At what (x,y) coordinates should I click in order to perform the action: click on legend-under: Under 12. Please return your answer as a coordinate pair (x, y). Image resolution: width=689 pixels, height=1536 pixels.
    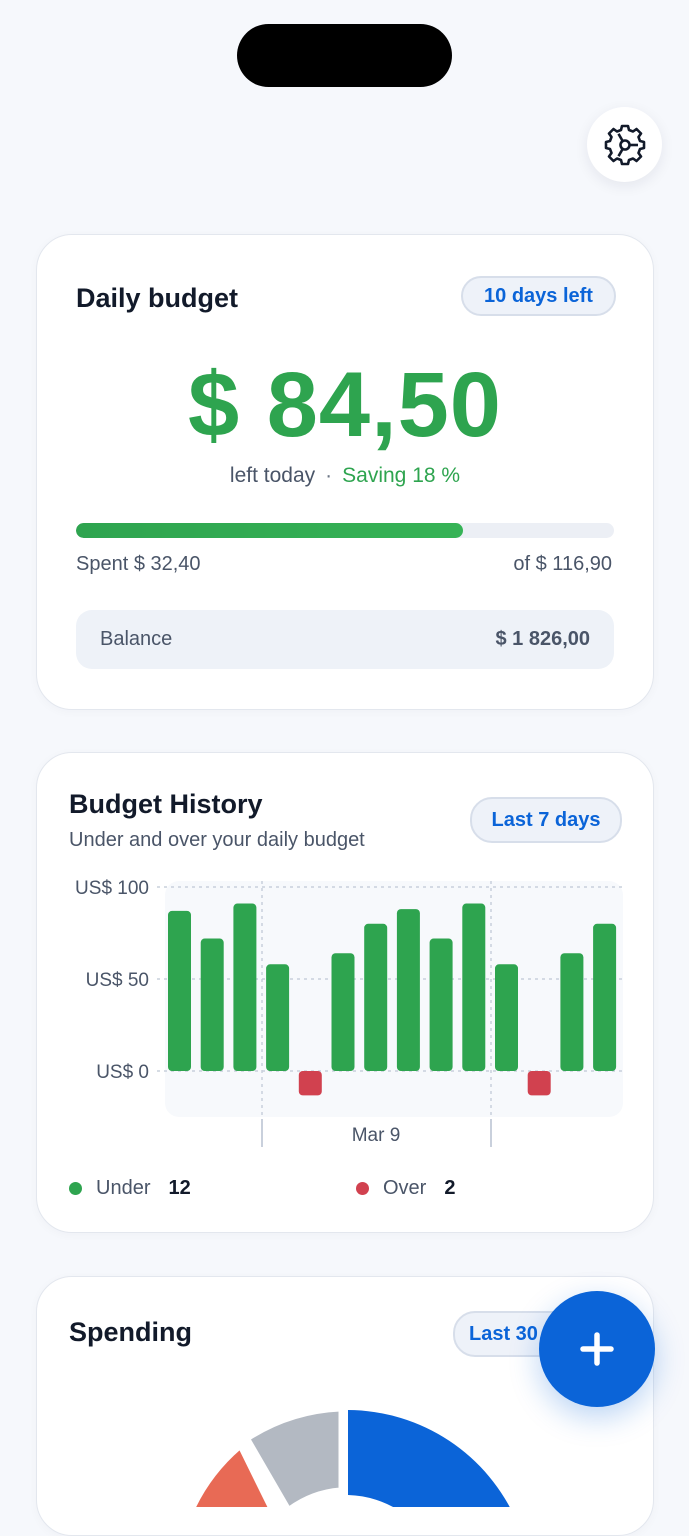
    Looking at the image, I should click on (130, 1188).